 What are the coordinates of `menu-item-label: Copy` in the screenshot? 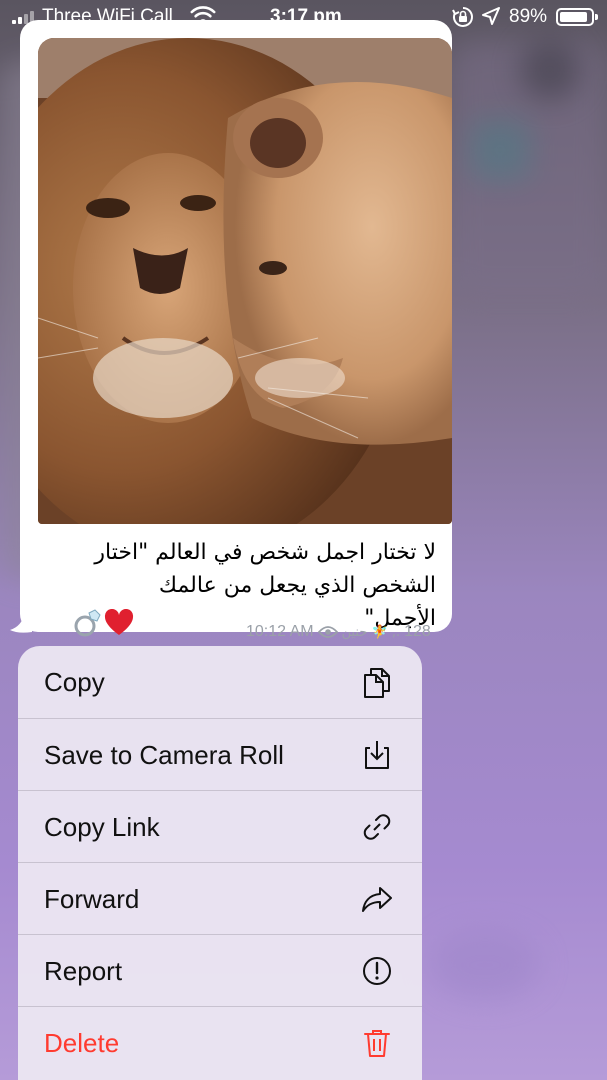 It's located at (74, 681).